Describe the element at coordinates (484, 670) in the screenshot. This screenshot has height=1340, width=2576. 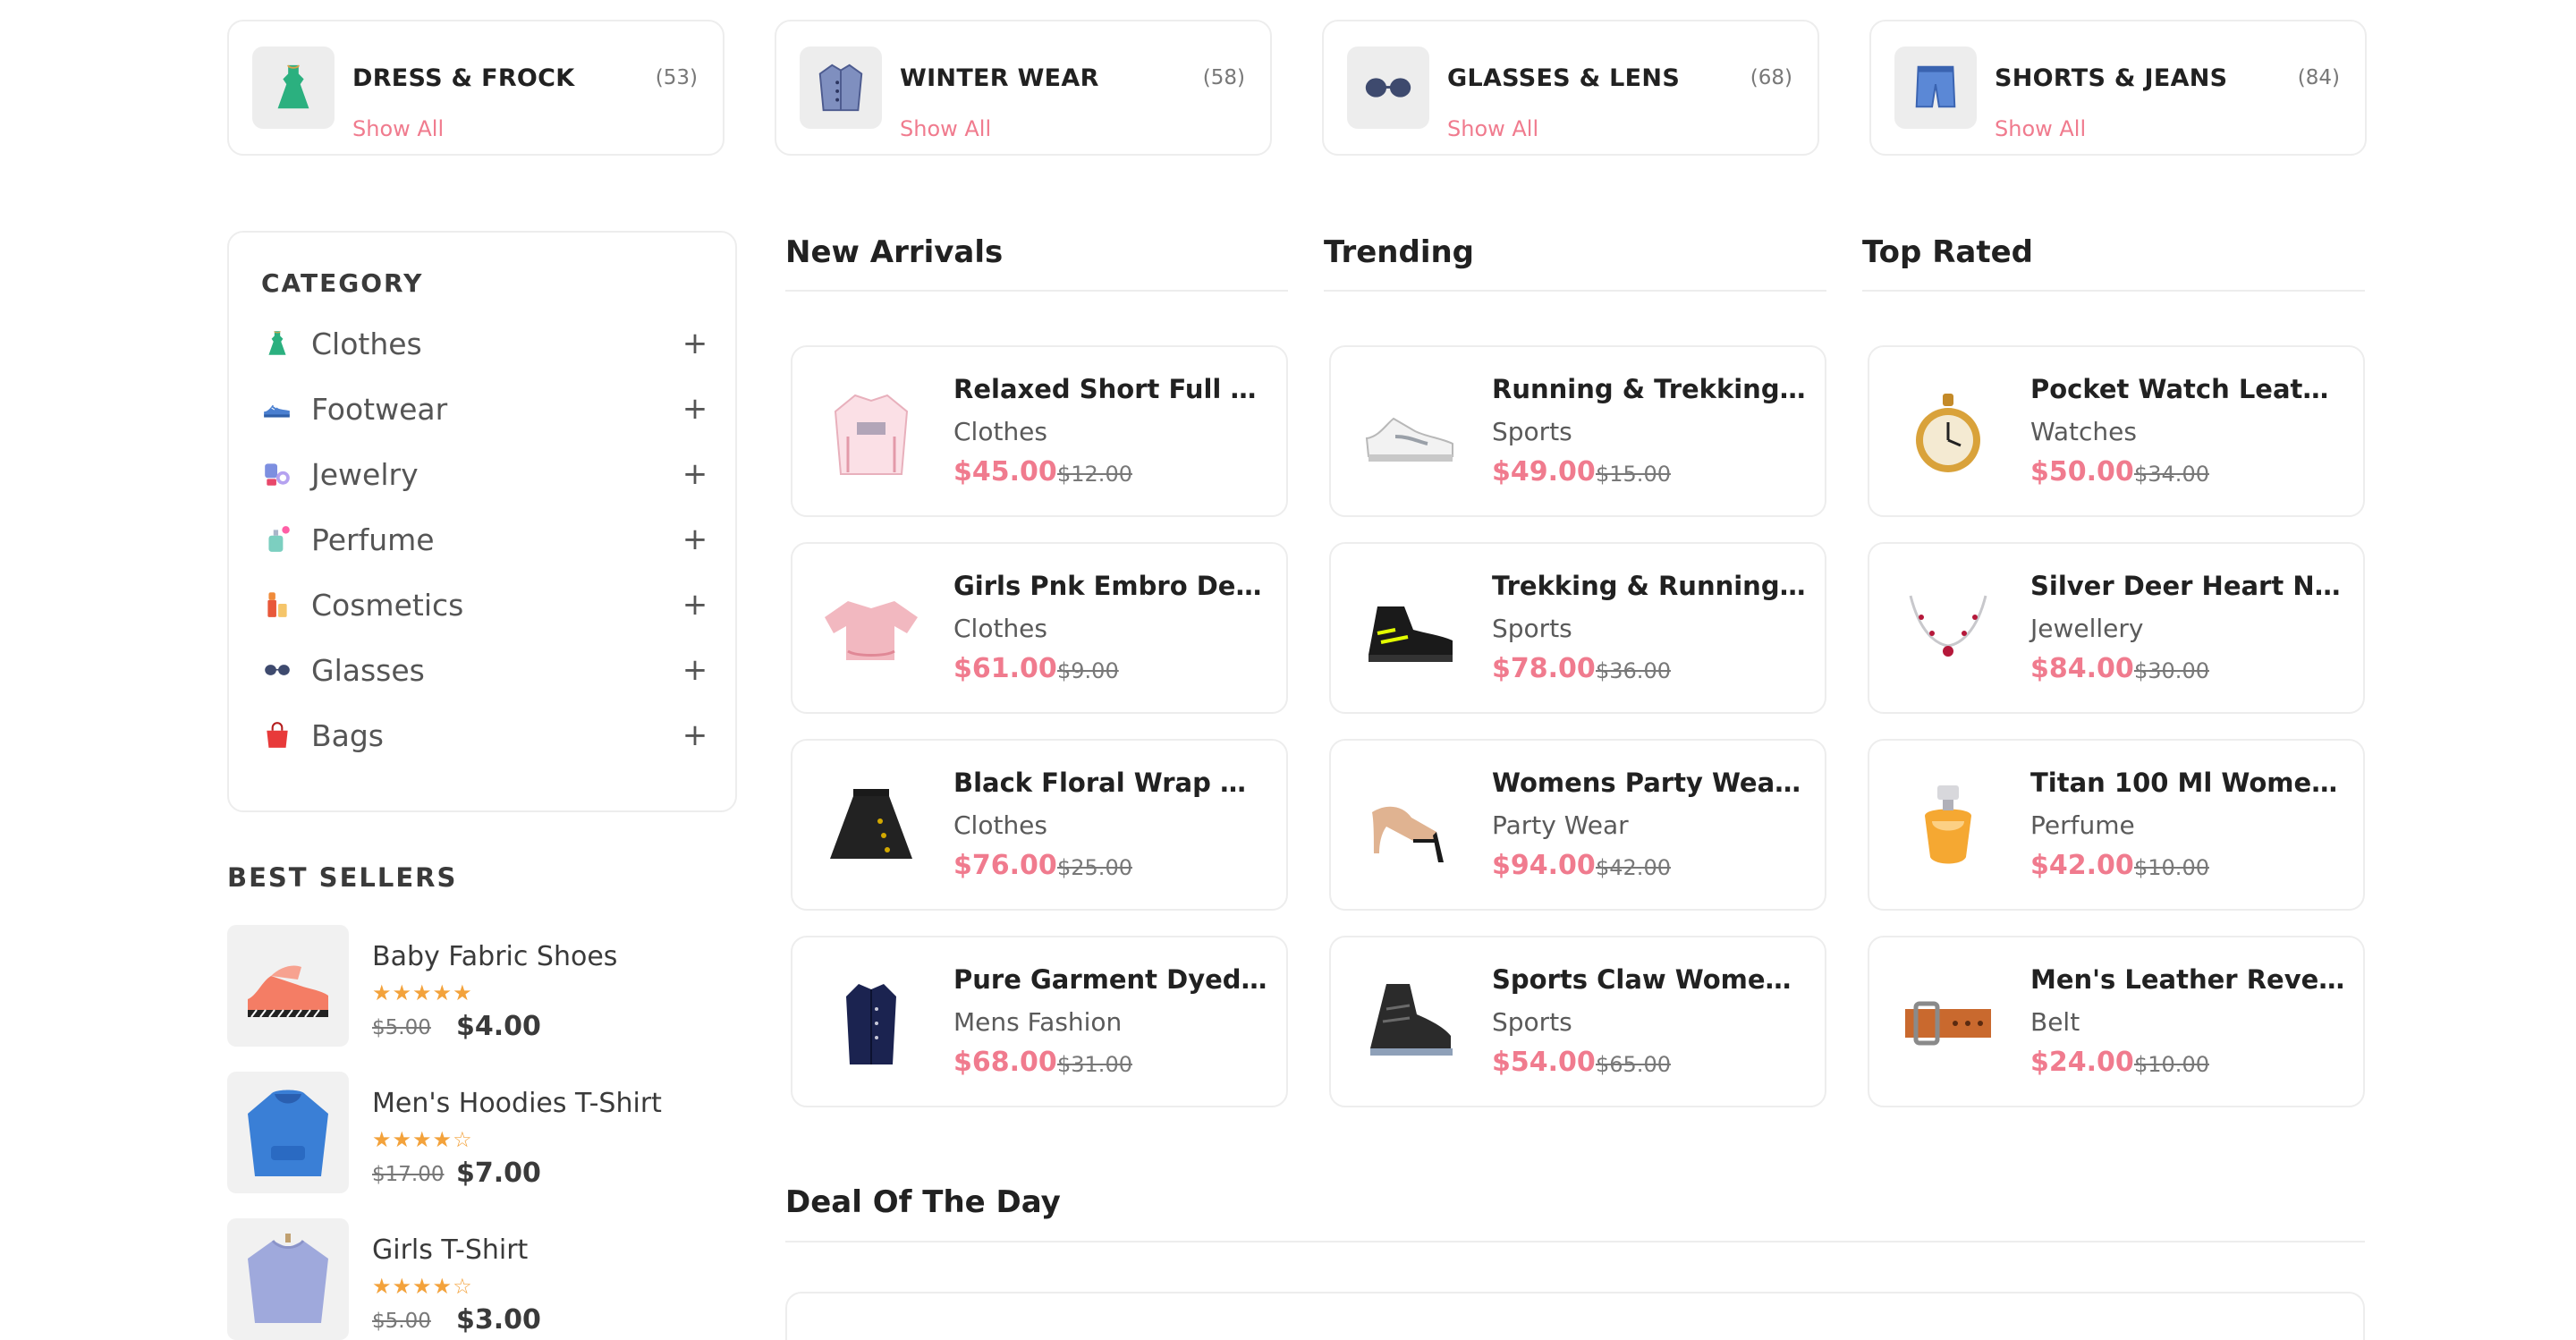
I see `sidebar-item-glasses: Glasses +` at that location.